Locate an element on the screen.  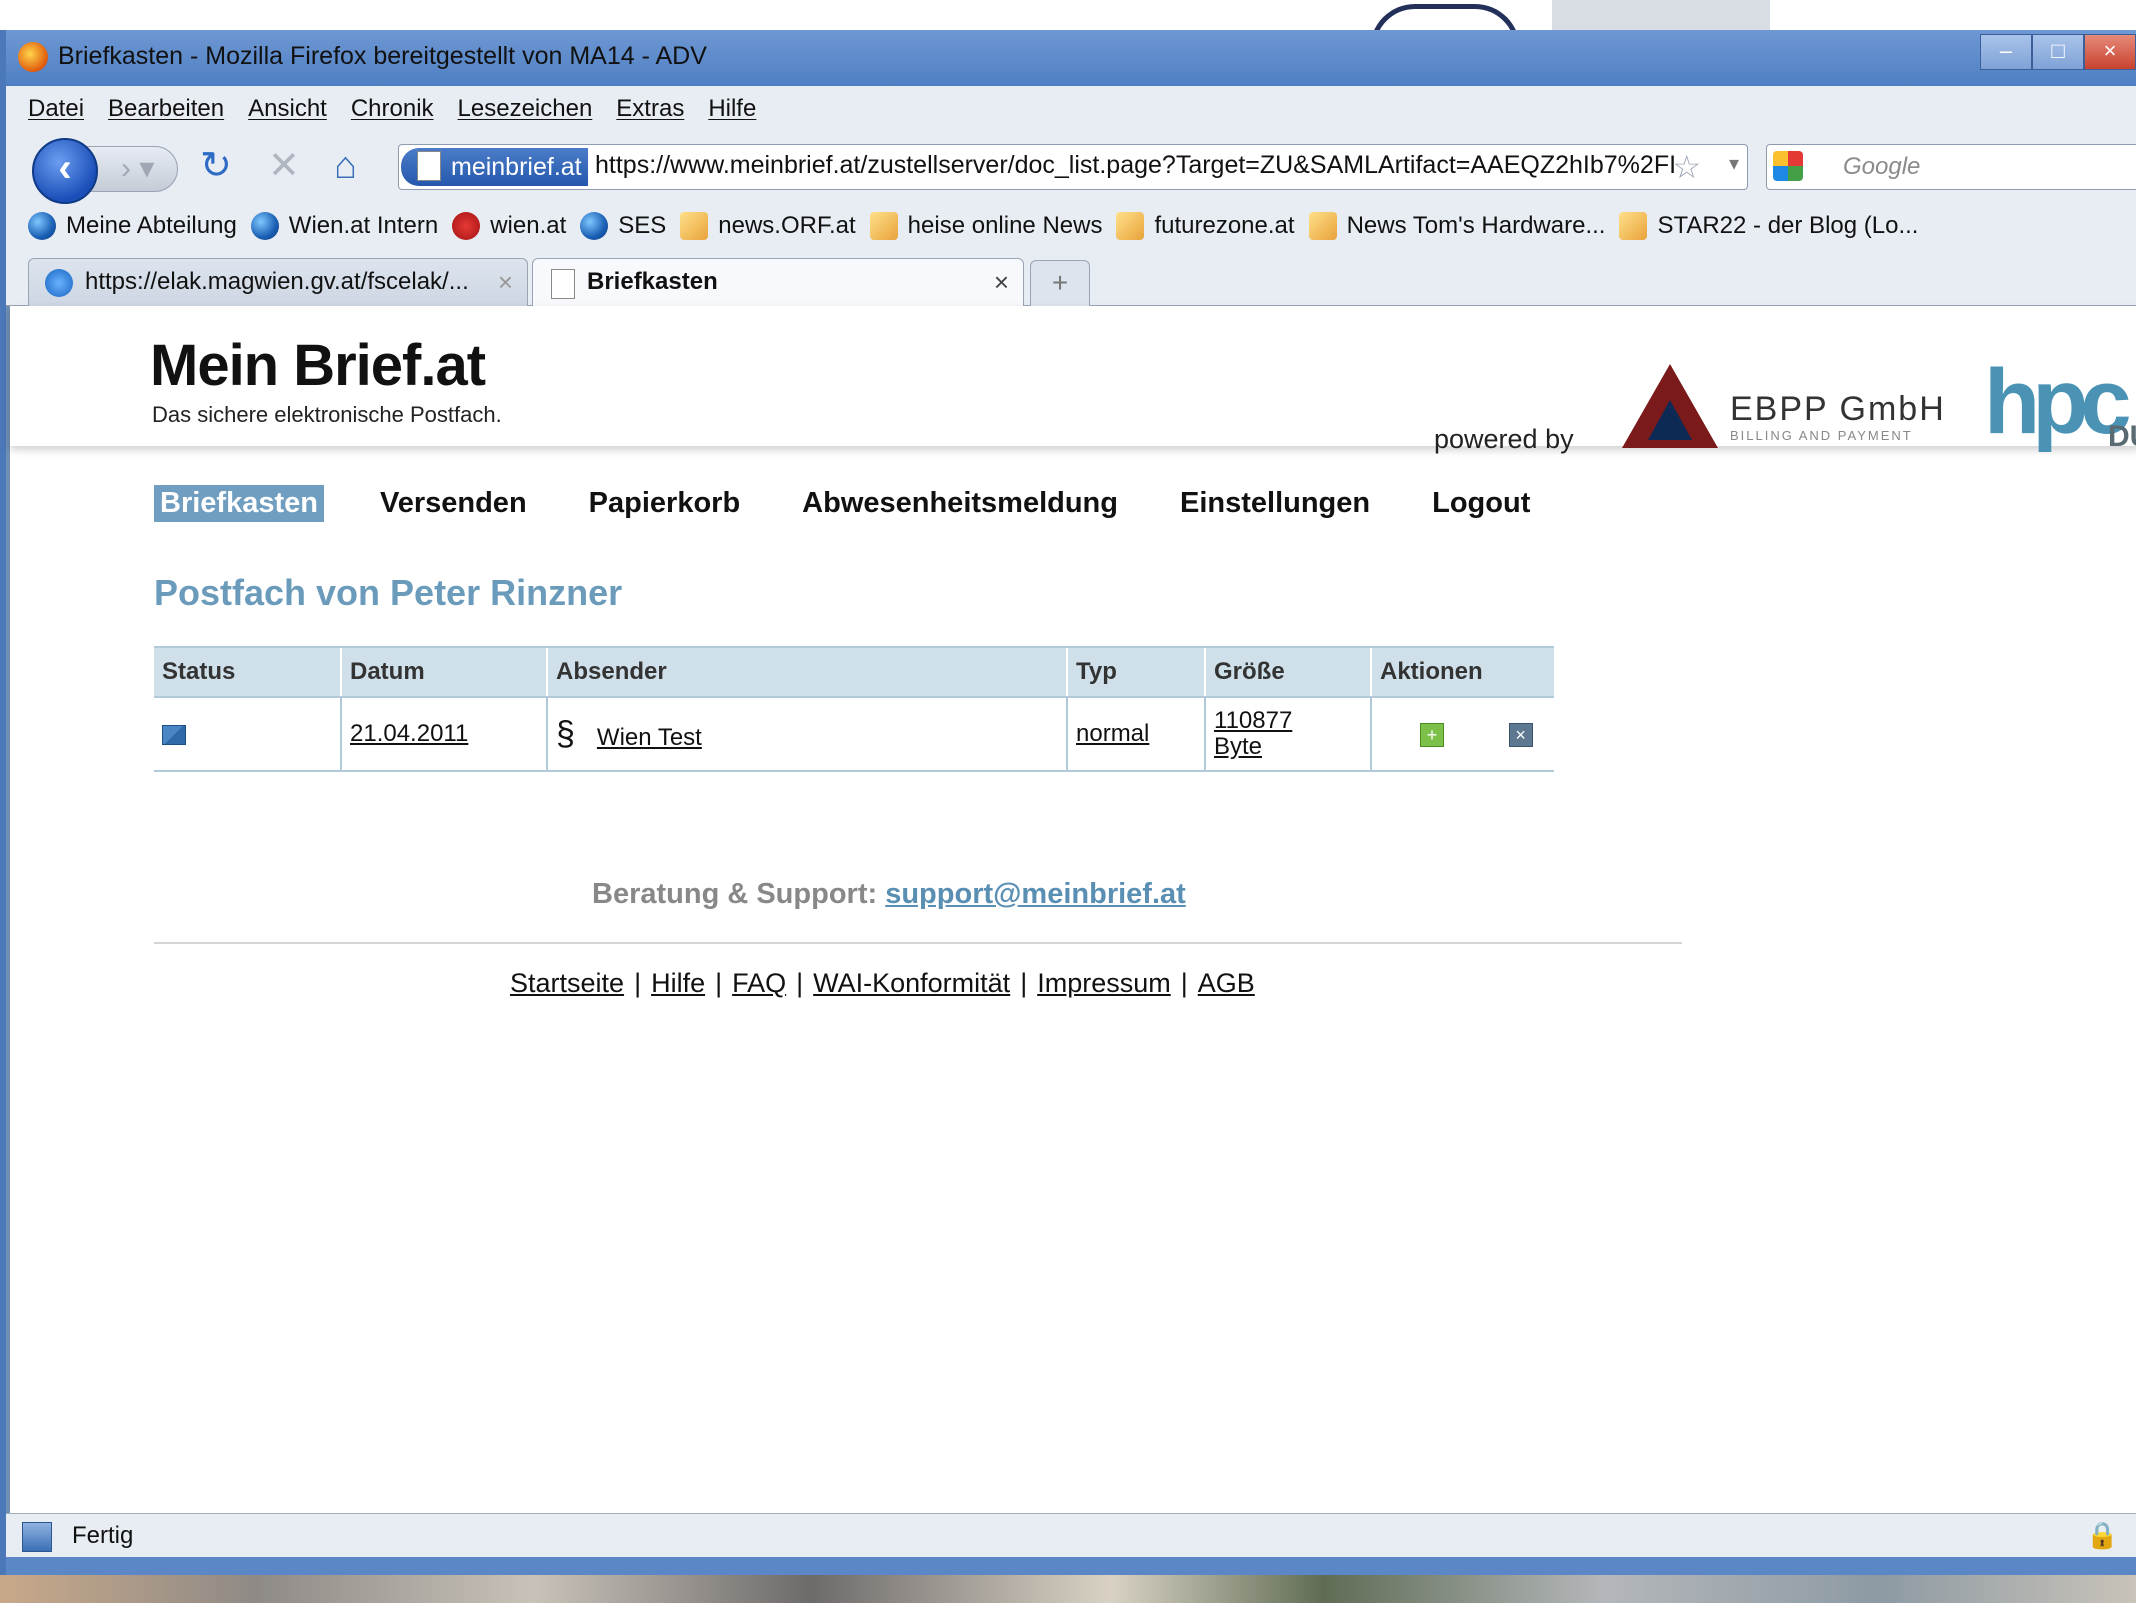
footer-link-startseite: Startseite is located at coordinates (567, 983).